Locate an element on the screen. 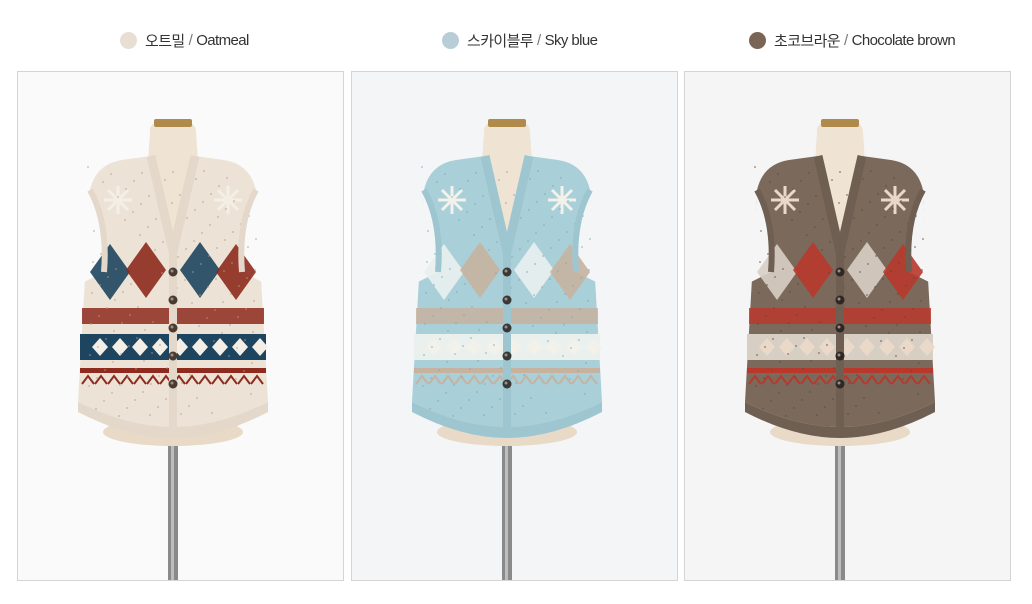 The height and width of the screenshot is (604, 1032). color-label-oatmeal: 오트밀 / Oatmeal is located at coordinates (184, 40).